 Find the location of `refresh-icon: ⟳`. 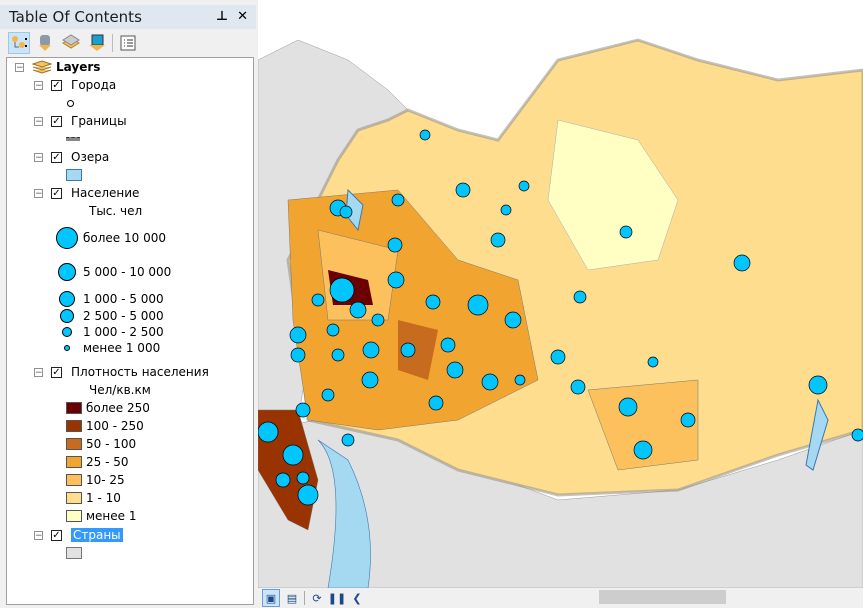

refresh-icon: ⟳ is located at coordinates (317, 598).